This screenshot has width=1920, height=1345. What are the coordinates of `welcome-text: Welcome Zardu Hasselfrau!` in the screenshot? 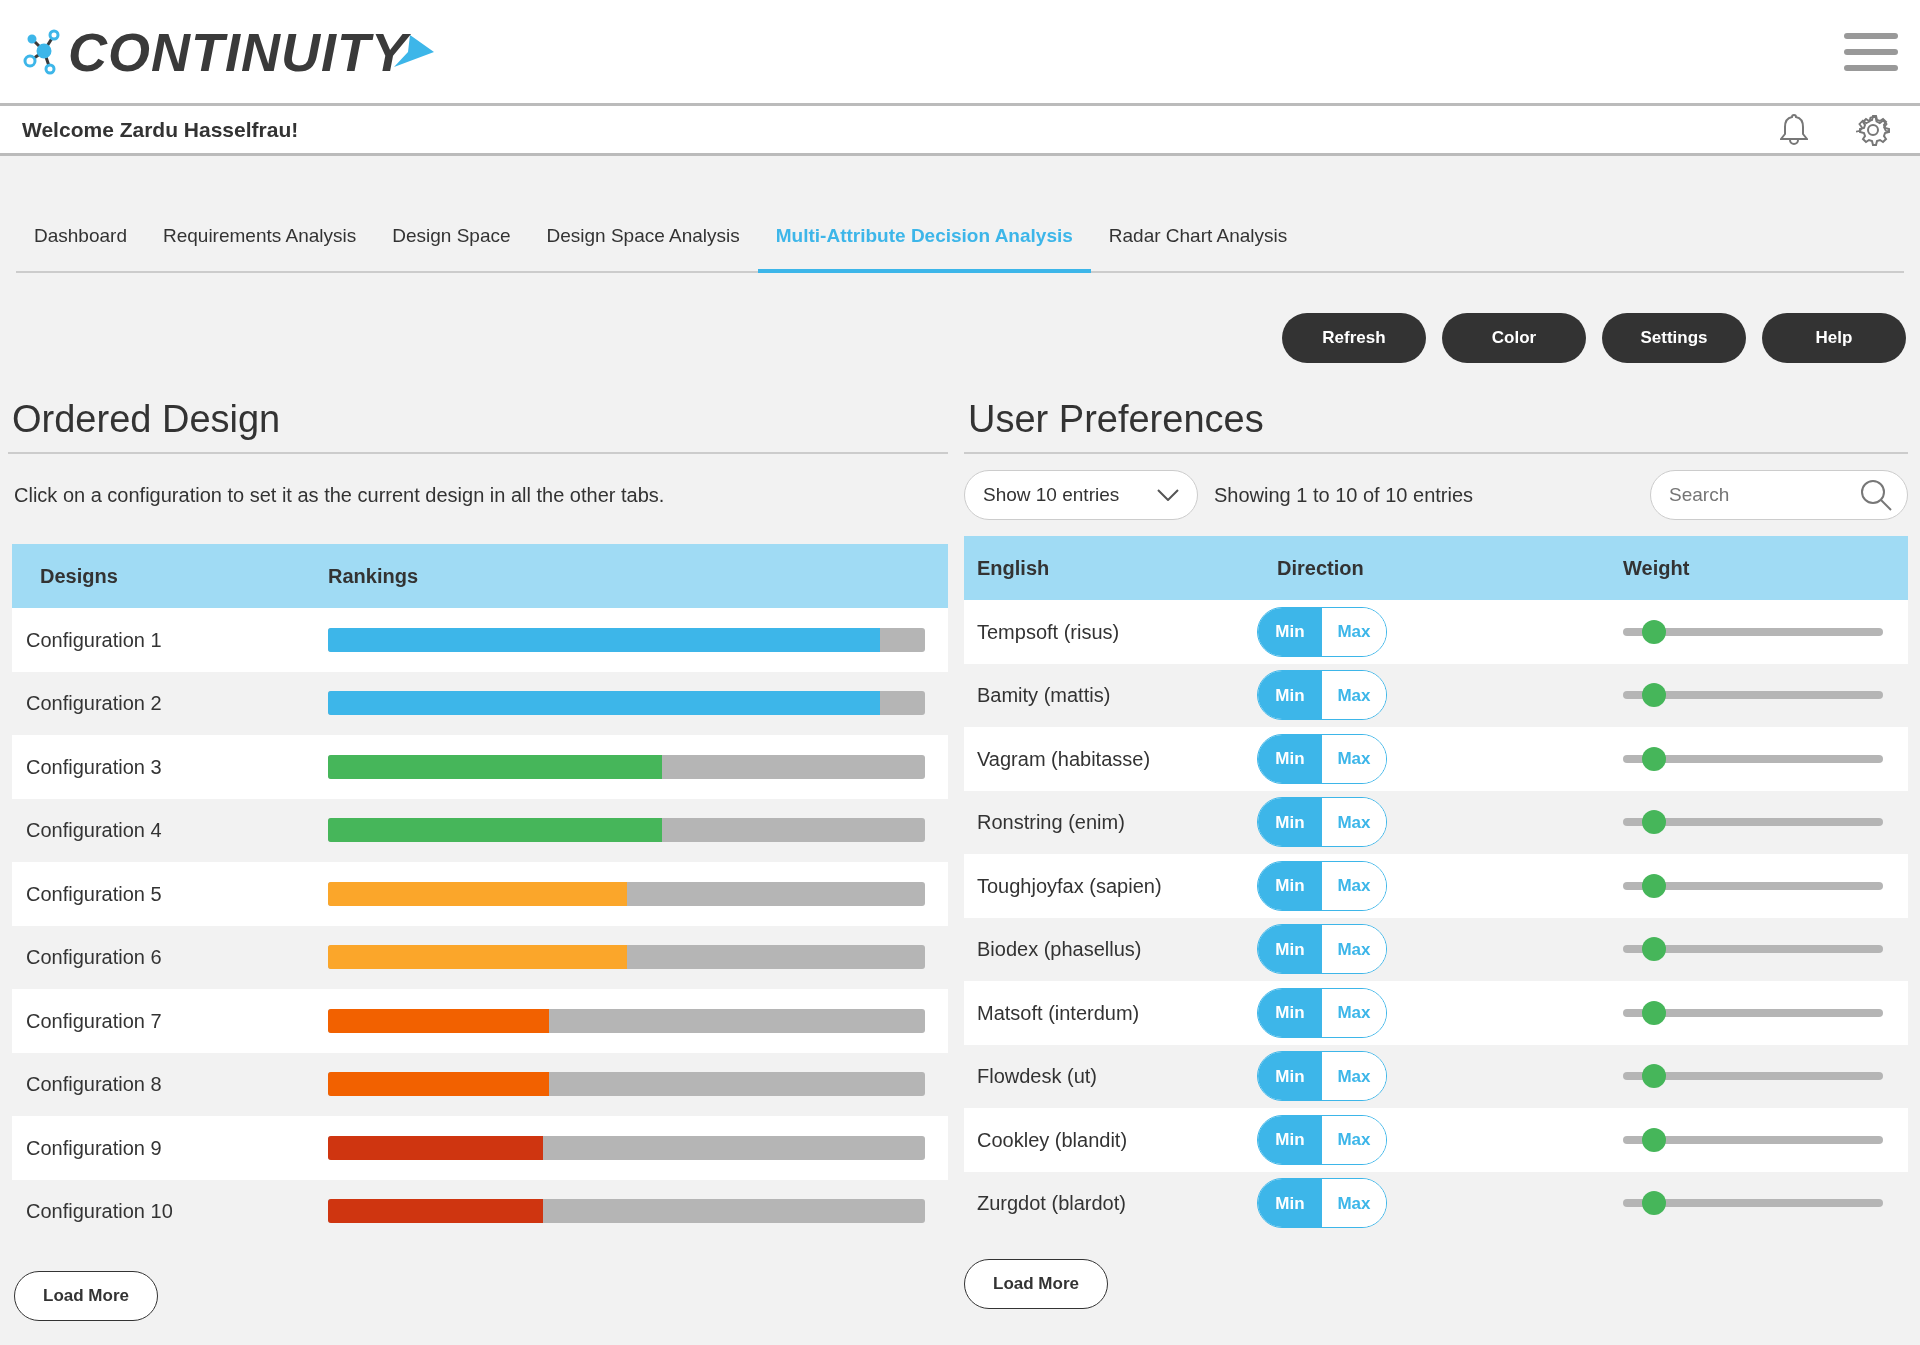 It's located at (160, 129).